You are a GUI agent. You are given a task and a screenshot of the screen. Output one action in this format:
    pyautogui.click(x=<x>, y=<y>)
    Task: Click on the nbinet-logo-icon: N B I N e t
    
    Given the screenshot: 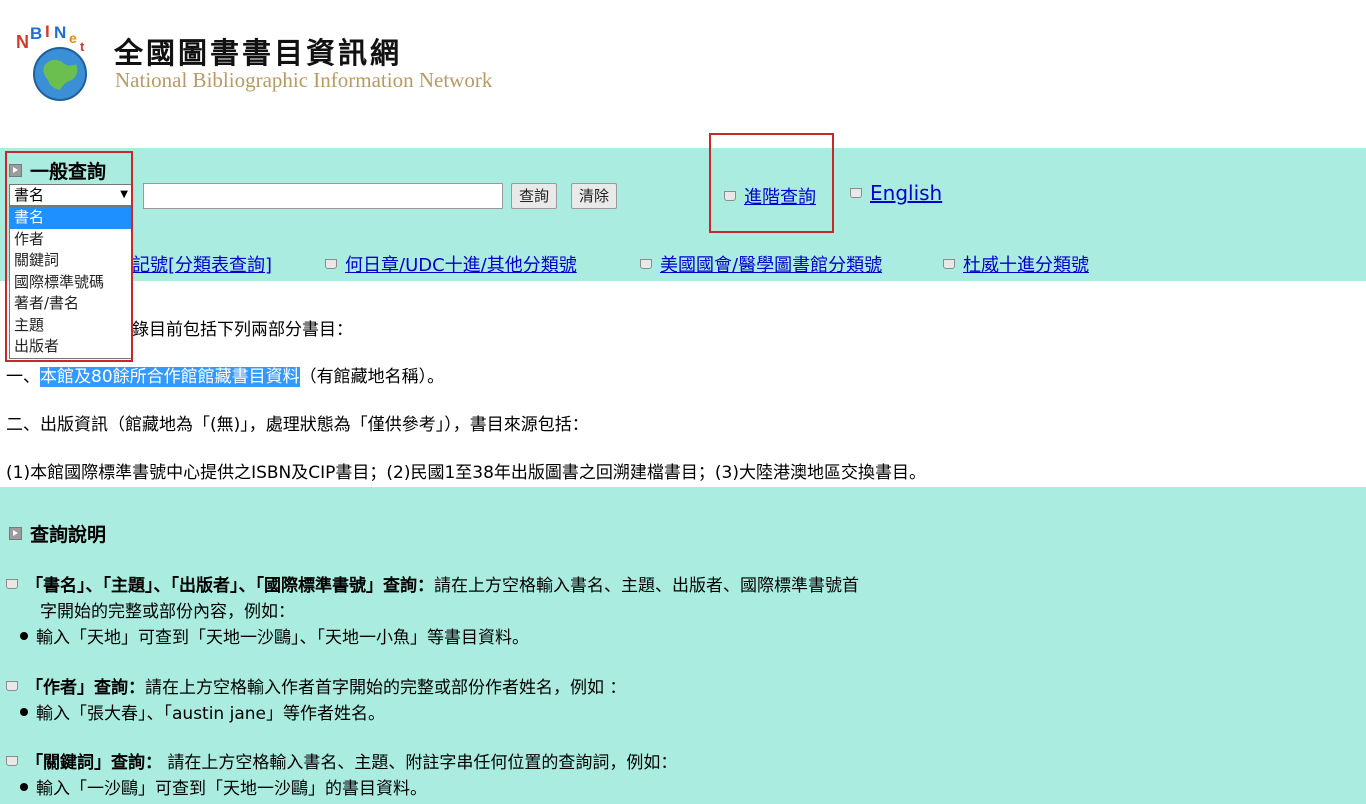 What is the action you would take?
    pyautogui.click(x=51, y=62)
    